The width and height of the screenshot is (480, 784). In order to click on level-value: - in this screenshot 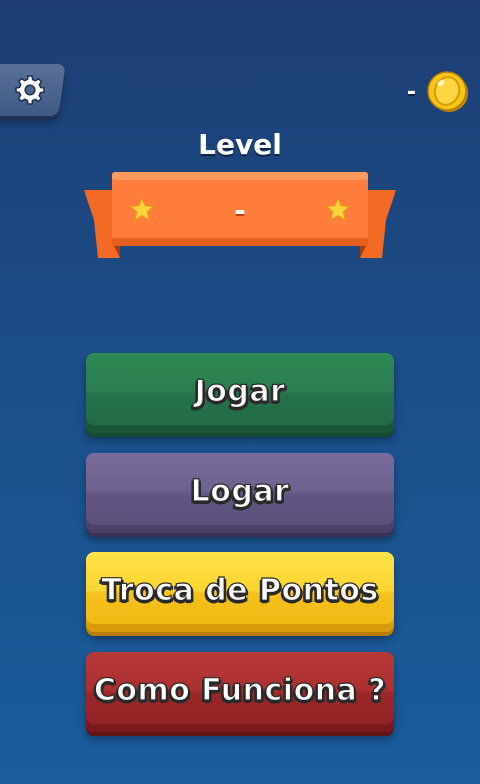, I will do `click(240, 210)`.